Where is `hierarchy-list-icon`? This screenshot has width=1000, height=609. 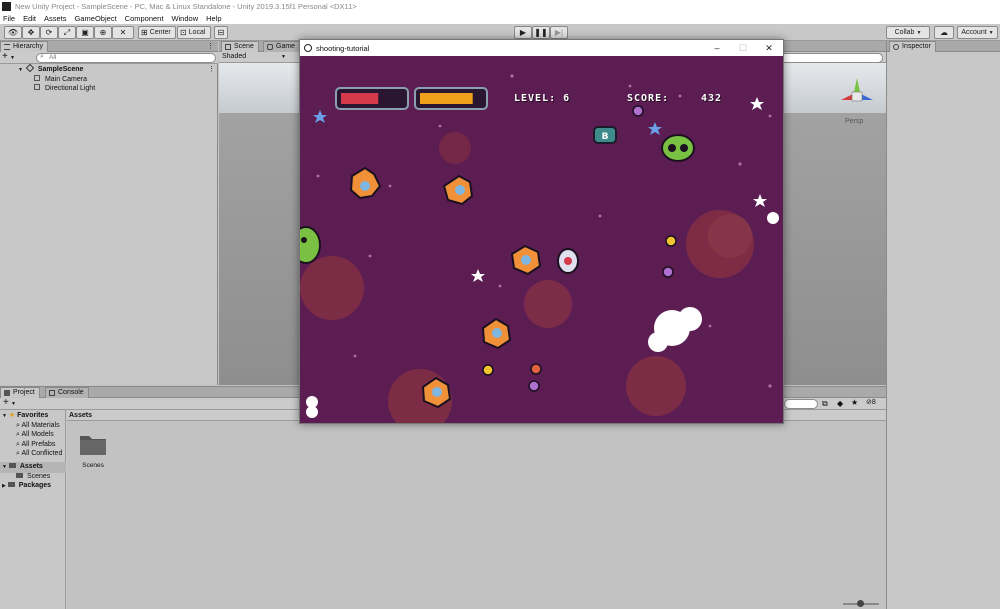 hierarchy-list-icon is located at coordinates (7, 47).